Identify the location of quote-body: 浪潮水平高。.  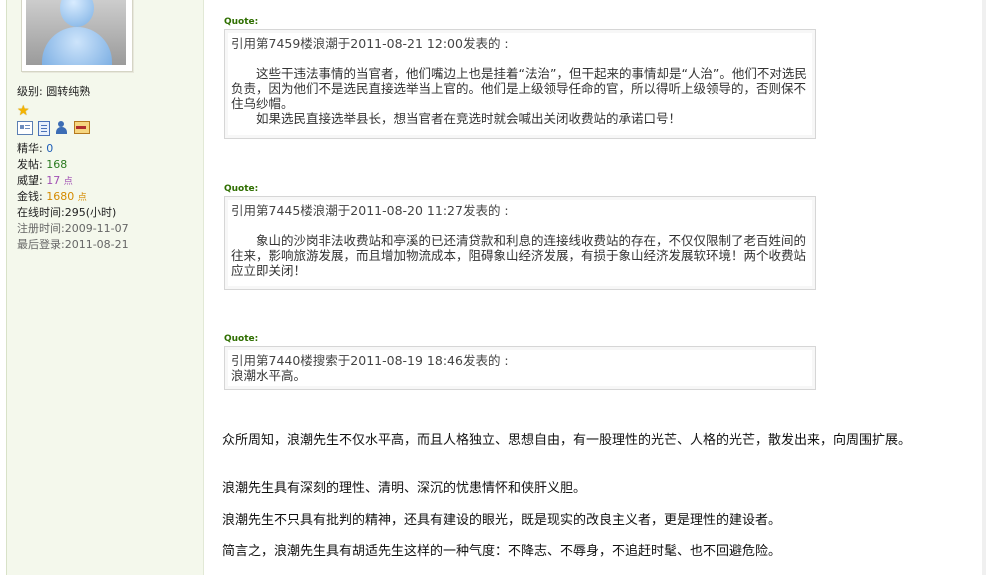
(520, 375).